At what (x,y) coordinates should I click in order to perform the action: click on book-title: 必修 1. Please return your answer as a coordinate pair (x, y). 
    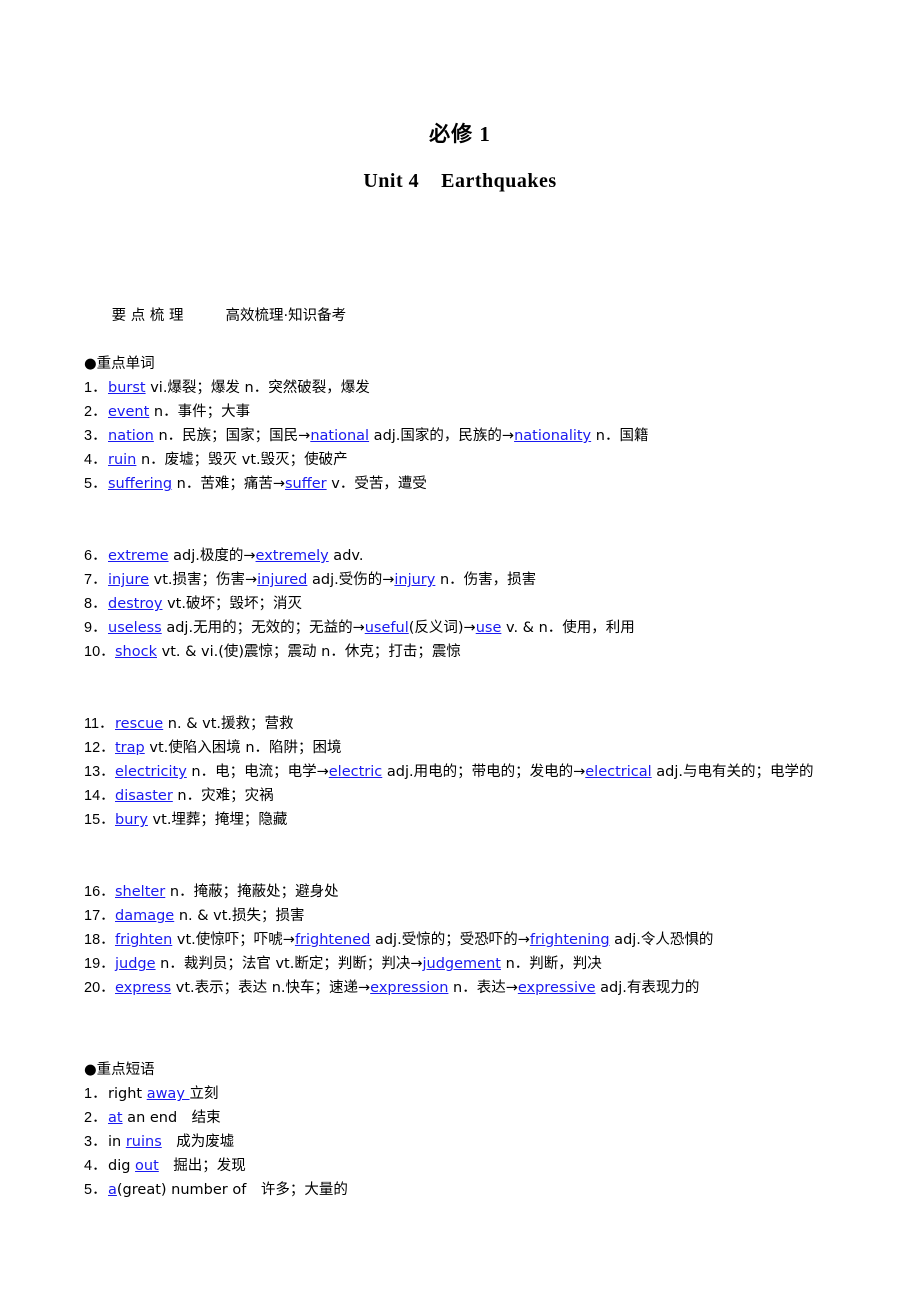
    Looking at the image, I should click on (460, 134).